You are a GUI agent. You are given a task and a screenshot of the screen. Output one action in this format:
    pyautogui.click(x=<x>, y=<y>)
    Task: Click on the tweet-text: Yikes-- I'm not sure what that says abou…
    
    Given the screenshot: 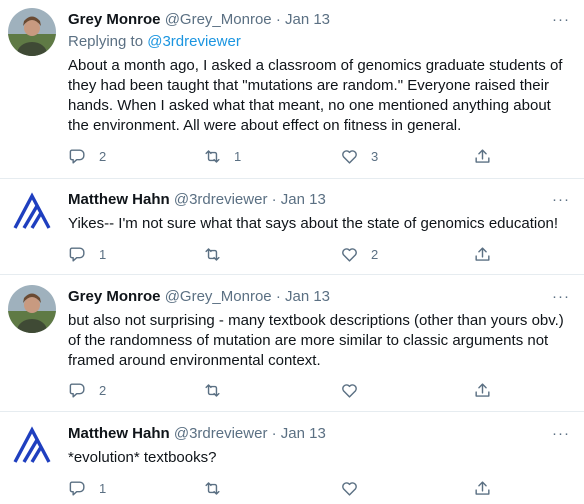 What is the action you would take?
    pyautogui.click(x=313, y=223)
    